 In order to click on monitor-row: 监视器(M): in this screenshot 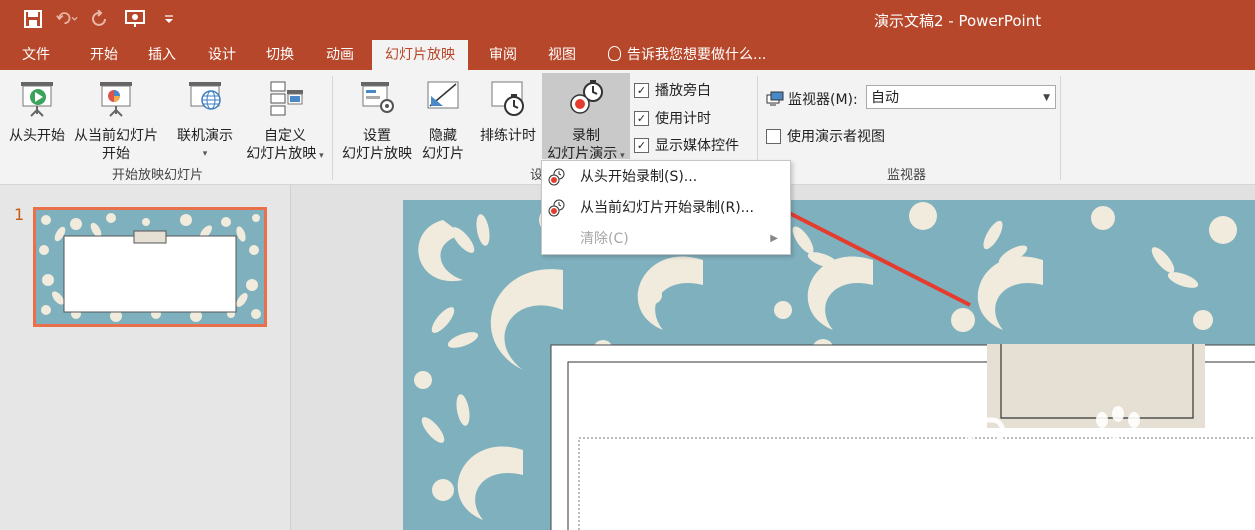, I will do `click(812, 99)`.